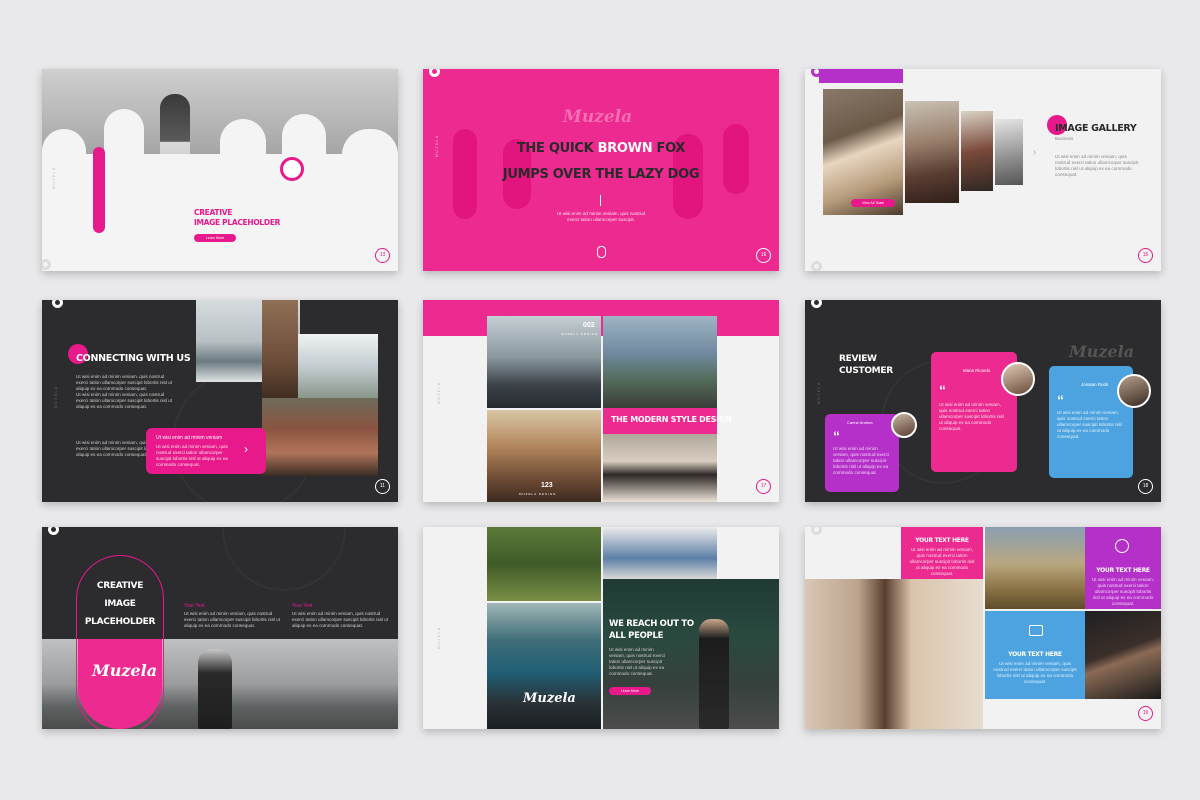 This screenshot has height=800, width=1200. Describe the element at coordinates (894, 654) in the screenshot. I see `photo-woman-portrait` at that location.